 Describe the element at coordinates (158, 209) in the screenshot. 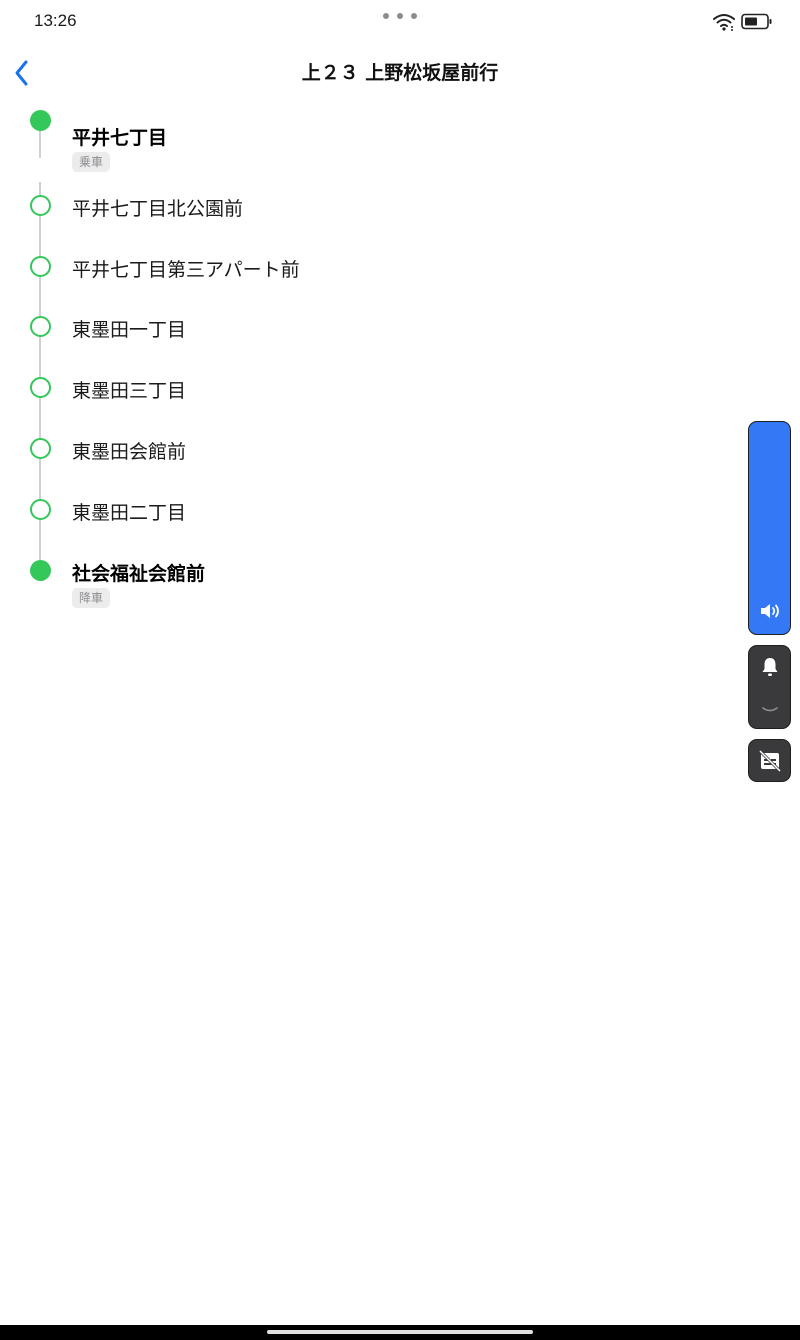

I see `stop-name: 平井七丁目北公園前` at that location.